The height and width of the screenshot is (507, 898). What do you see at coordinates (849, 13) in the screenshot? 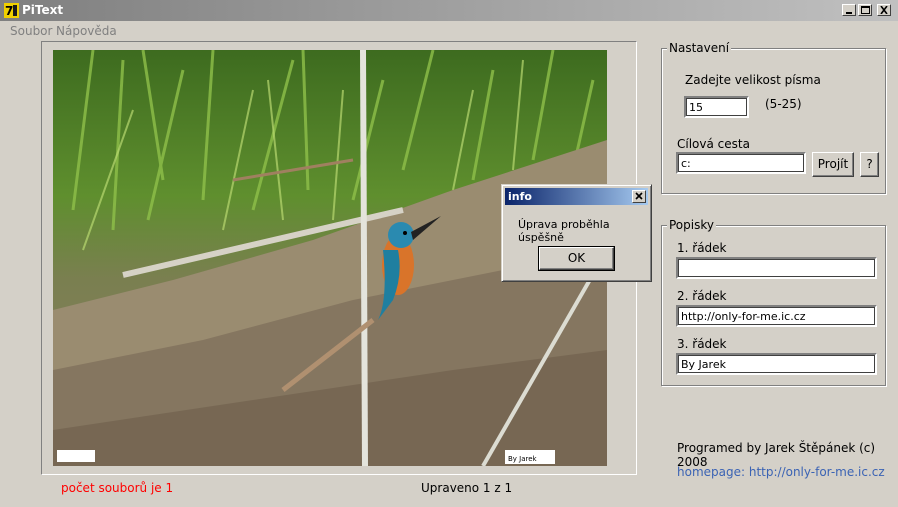
I see `minimize-icon` at bounding box center [849, 13].